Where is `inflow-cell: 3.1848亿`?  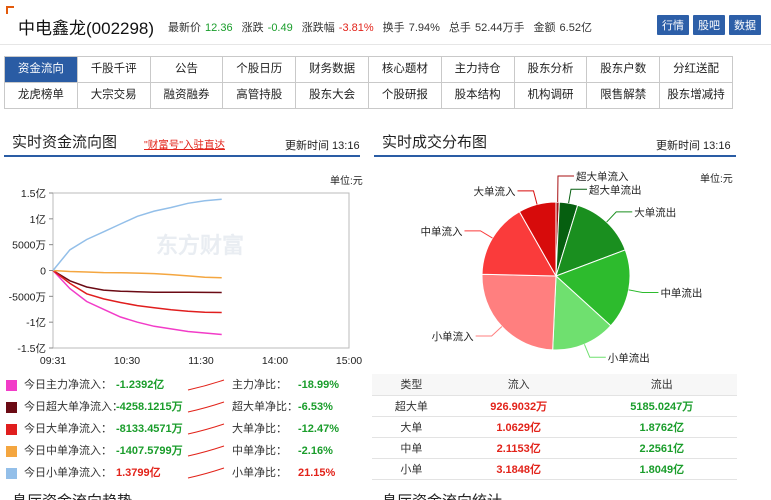 inflow-cell: 3.1848亿 is located at coordinates (518, 469).